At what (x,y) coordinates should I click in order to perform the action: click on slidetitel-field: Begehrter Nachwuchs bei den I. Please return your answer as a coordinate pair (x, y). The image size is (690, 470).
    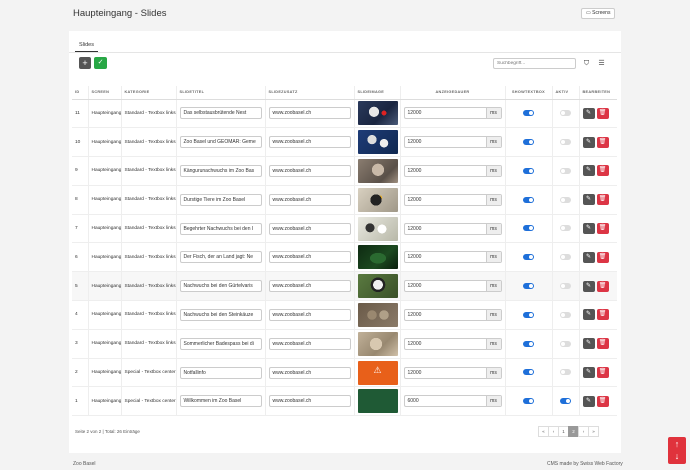
    Looking at the image, I should click on (220, 228).